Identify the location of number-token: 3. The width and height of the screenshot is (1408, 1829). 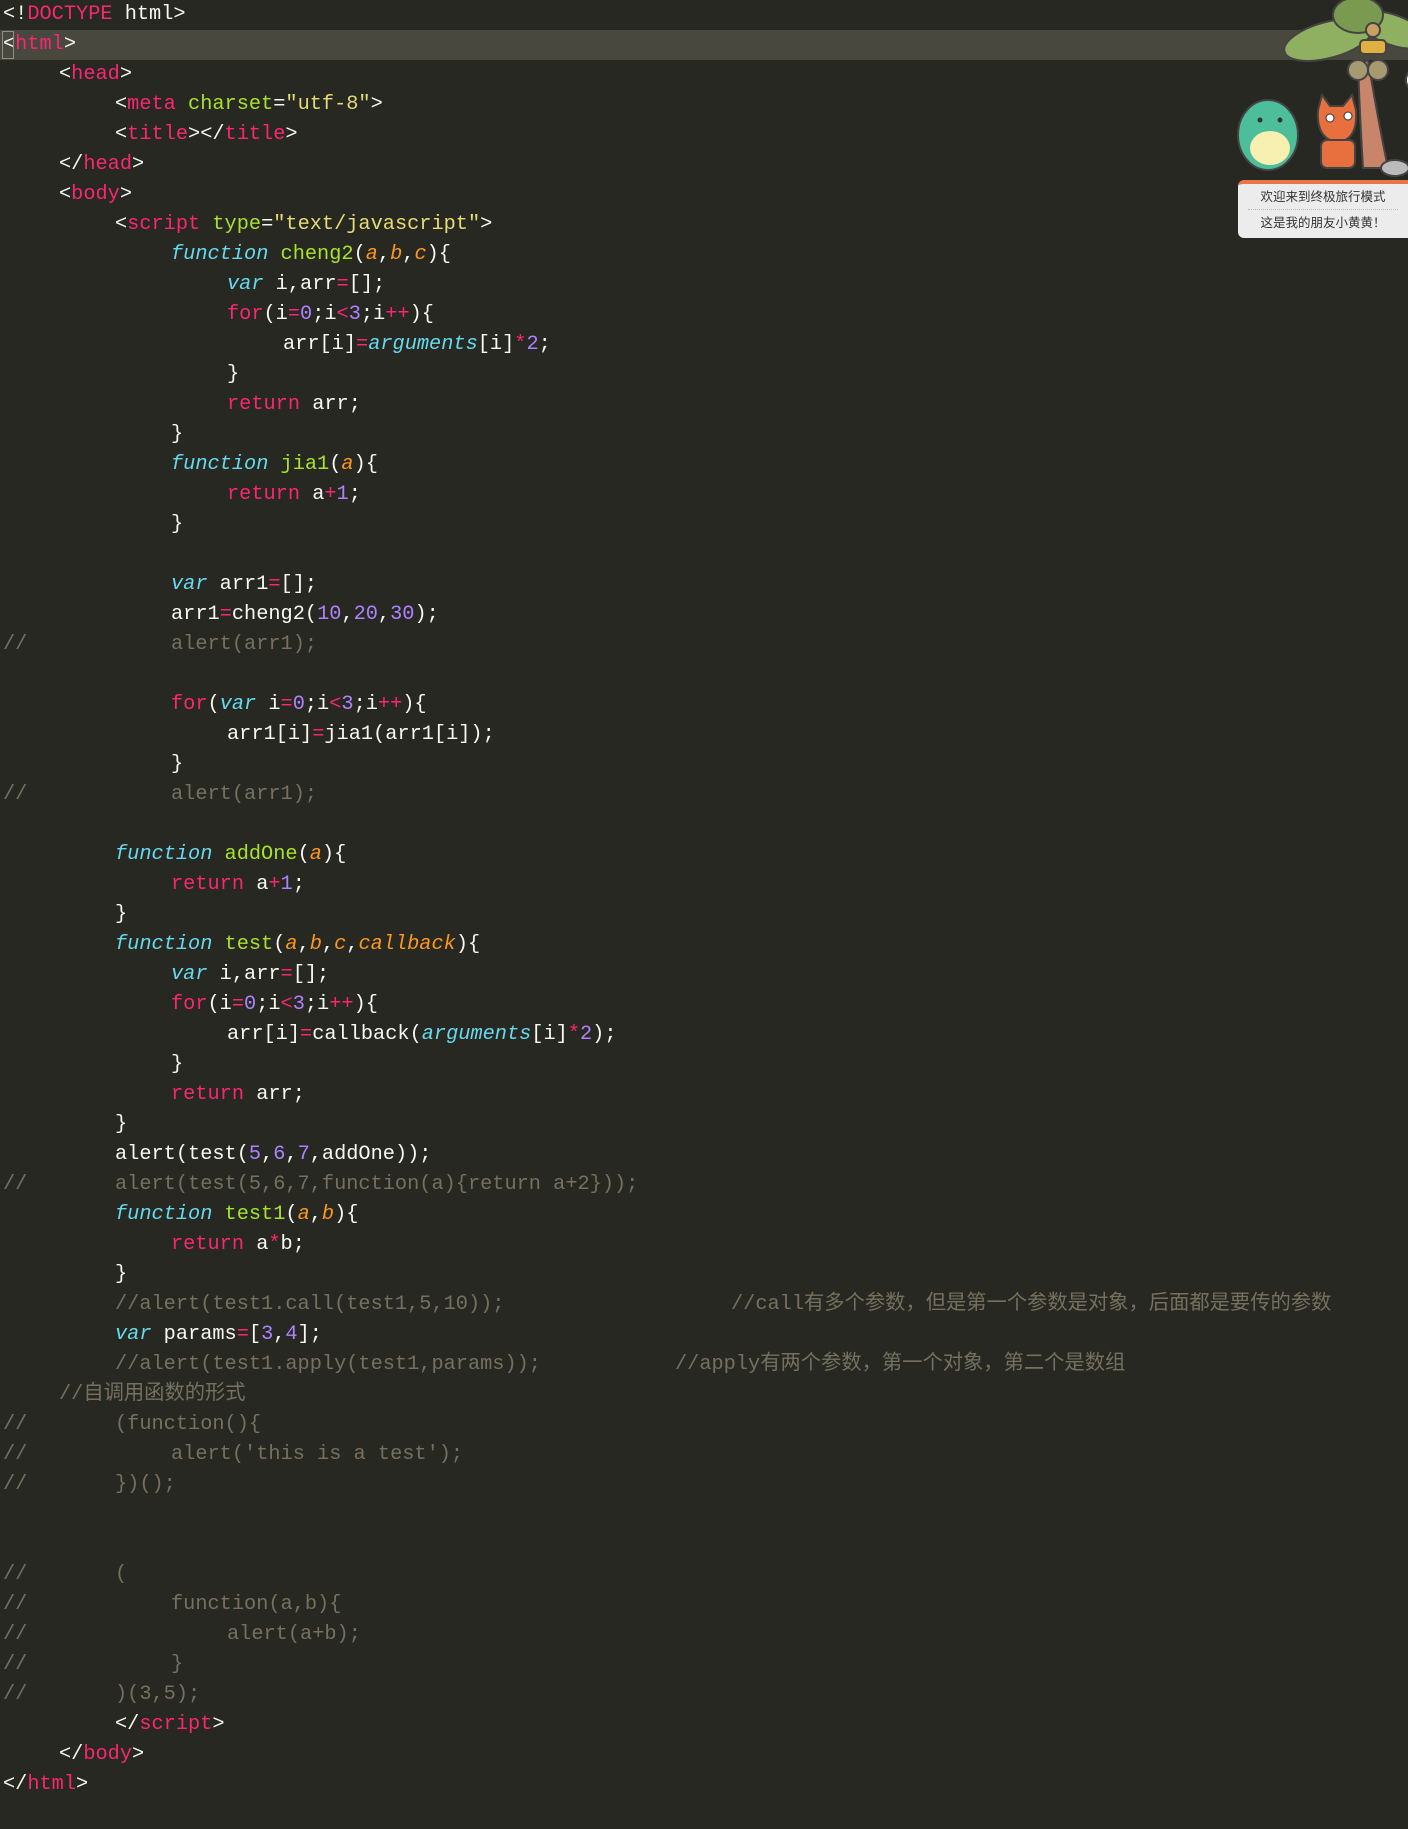
(298, 1004).